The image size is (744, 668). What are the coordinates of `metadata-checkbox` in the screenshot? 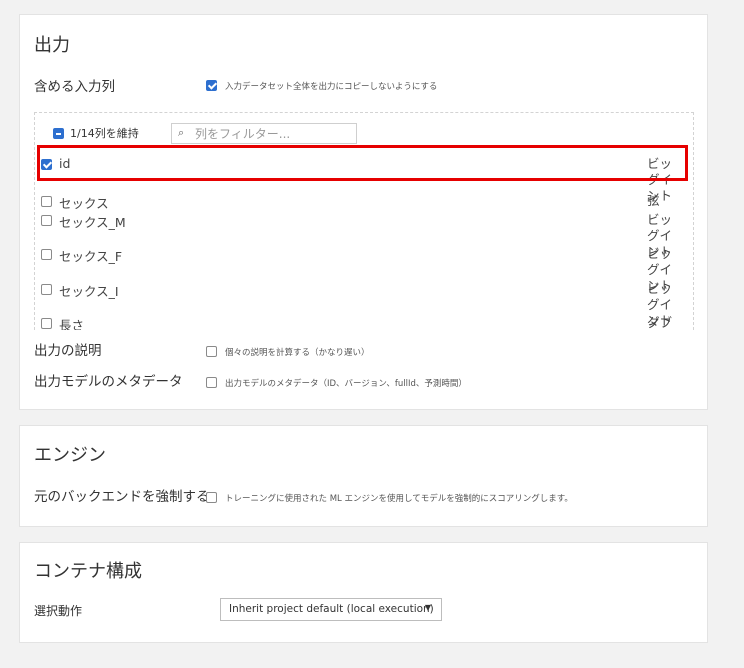 It's located at (211, 382).